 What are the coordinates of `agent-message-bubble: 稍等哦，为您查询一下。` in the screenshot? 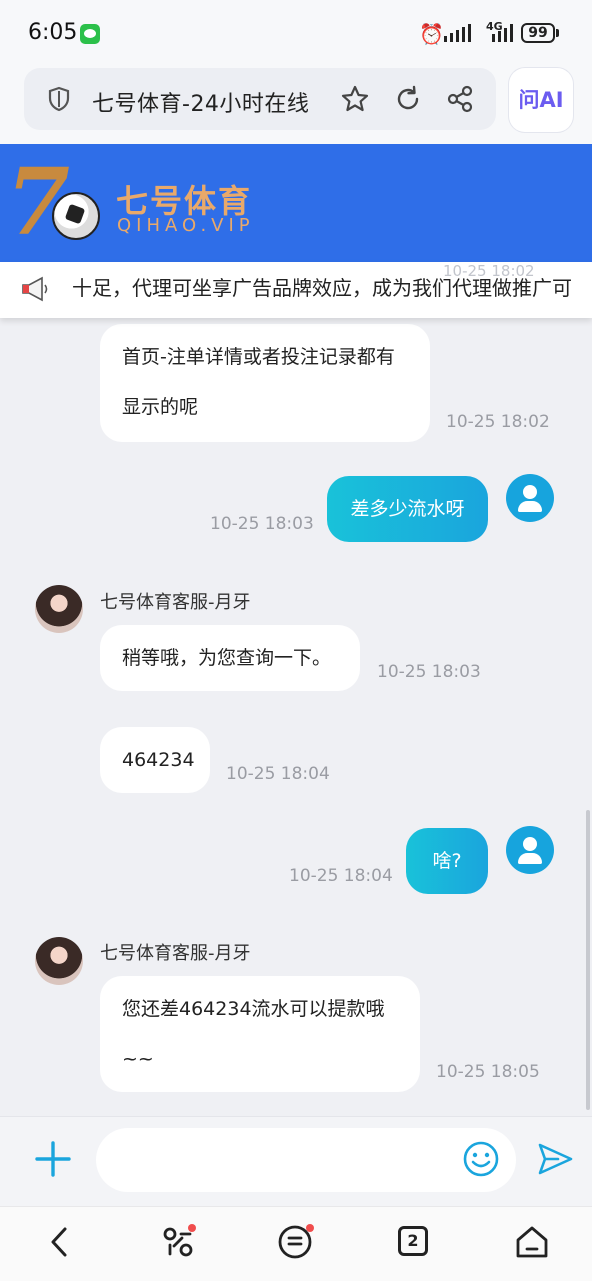 It's located at (230, 658).